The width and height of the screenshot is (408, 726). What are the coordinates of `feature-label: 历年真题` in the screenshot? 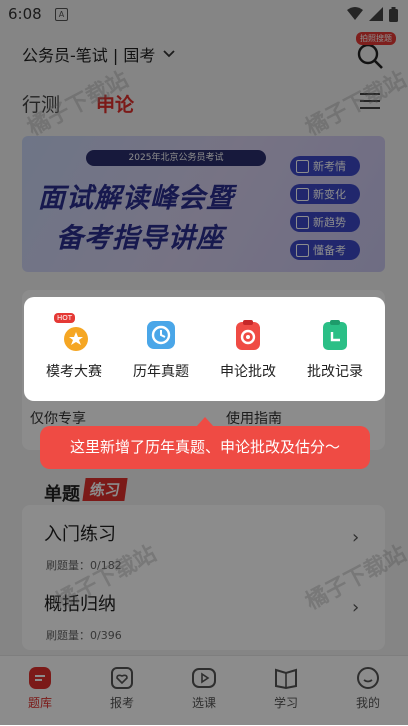 It's located at (161, 372).